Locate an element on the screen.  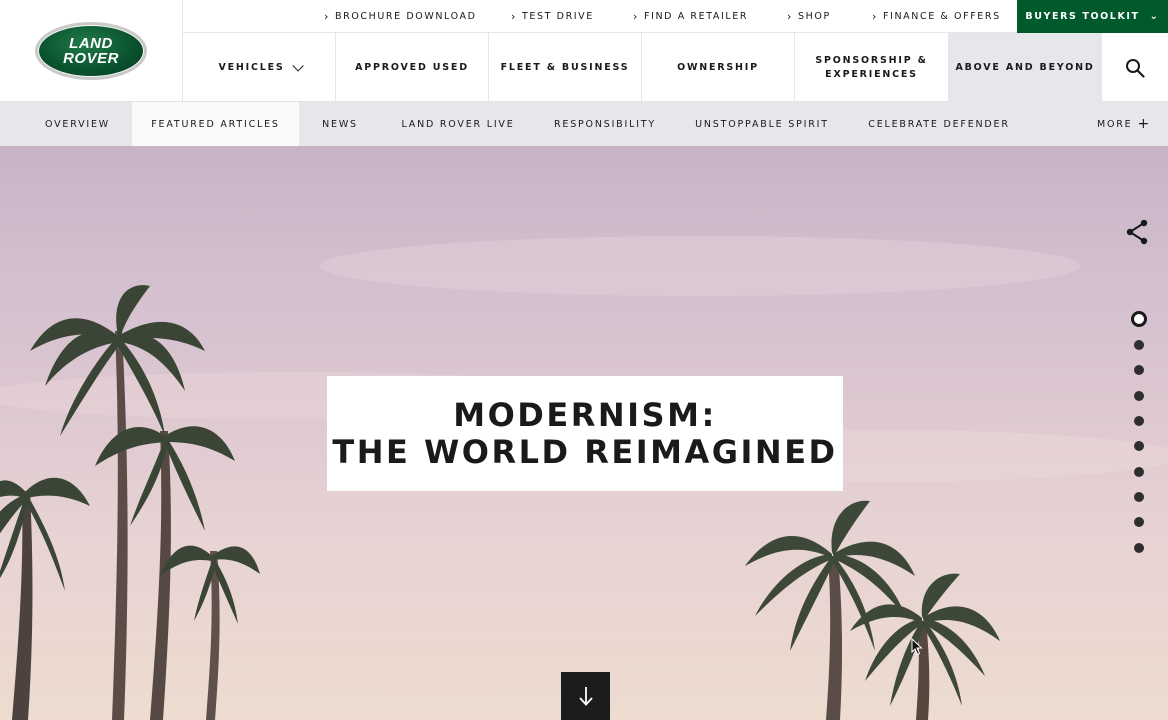
nav-label: FLEET & BUSINESS is located at coordinates (565, 67).